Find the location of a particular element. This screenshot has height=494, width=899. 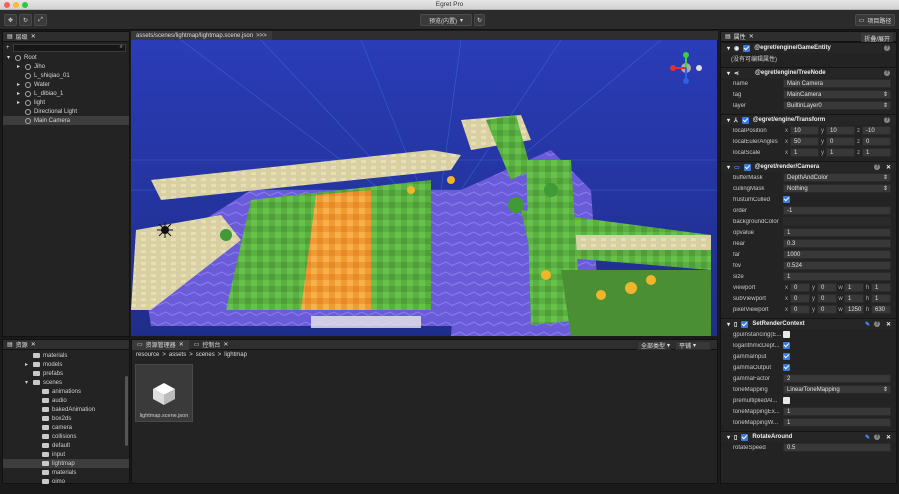

vector-x-input: 1 is located at coordinates (804, 152).